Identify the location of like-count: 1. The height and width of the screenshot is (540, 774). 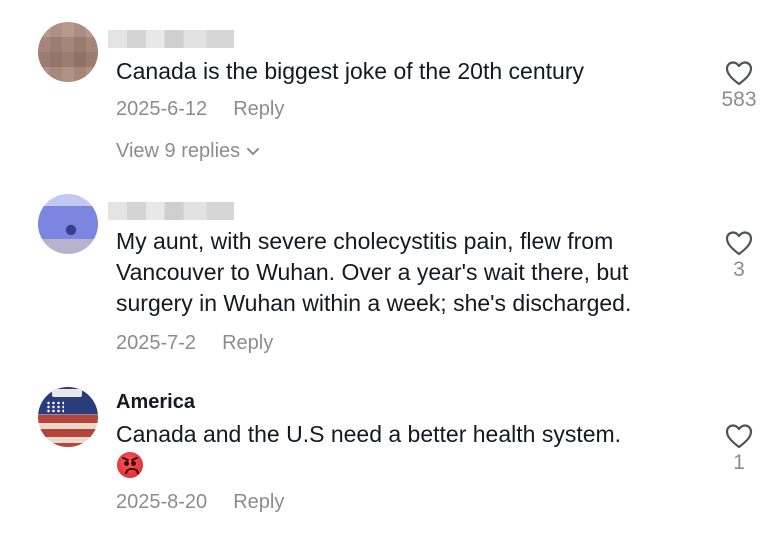
(739, 462).